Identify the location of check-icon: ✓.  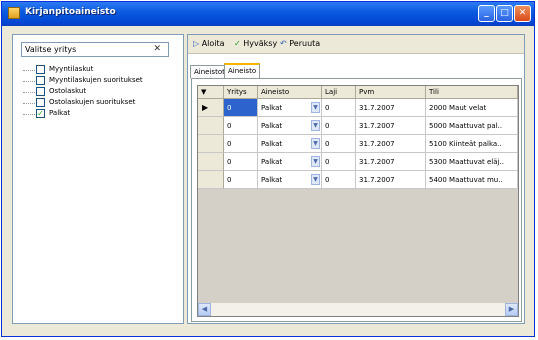
(237, 43).